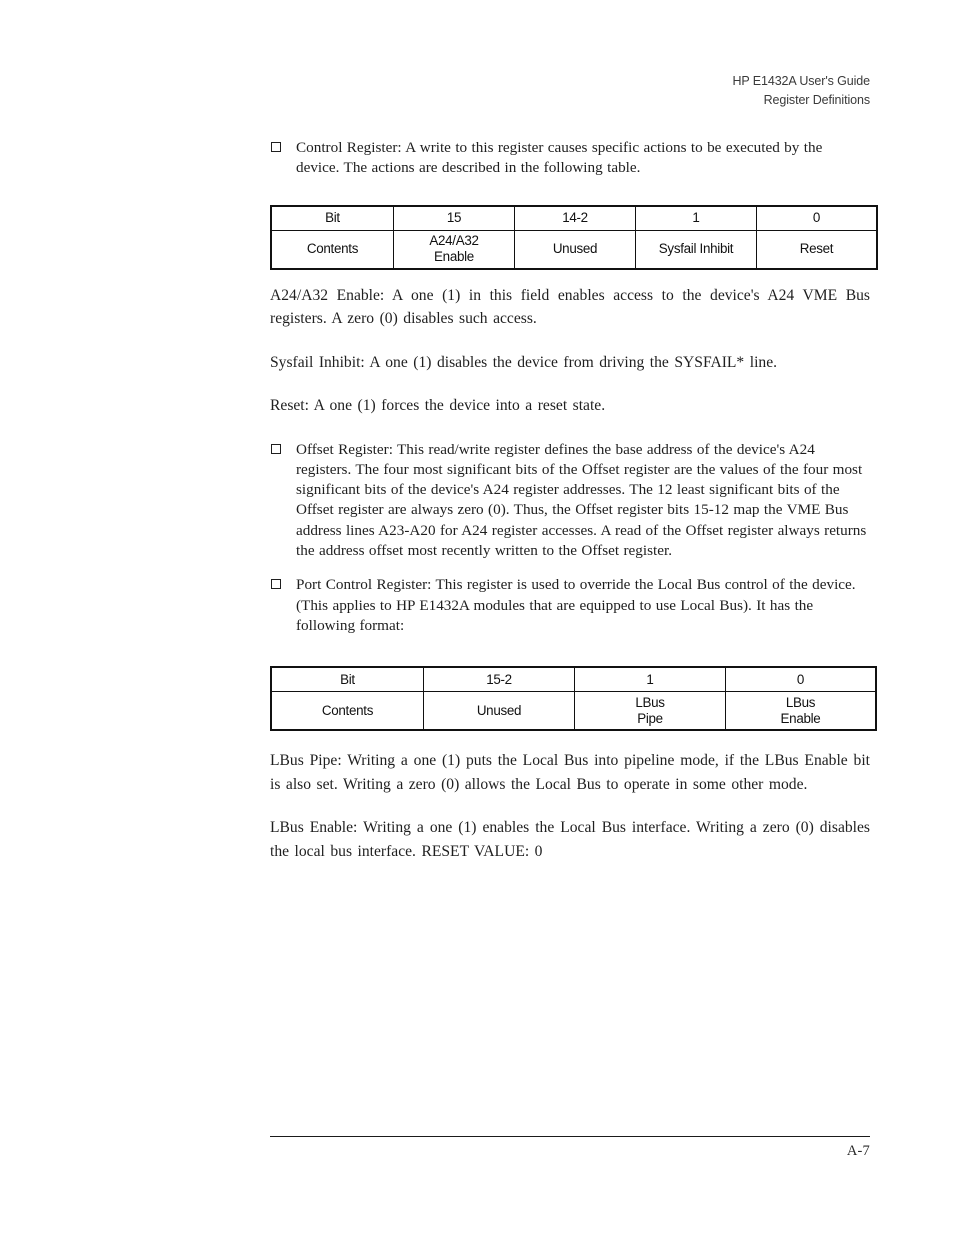 The image size is (954, 1235). What do you see at coordinates (817, 249) in the screenshot?
I see `cell-contents-reset: Reset` at bounding box center [817, 249].